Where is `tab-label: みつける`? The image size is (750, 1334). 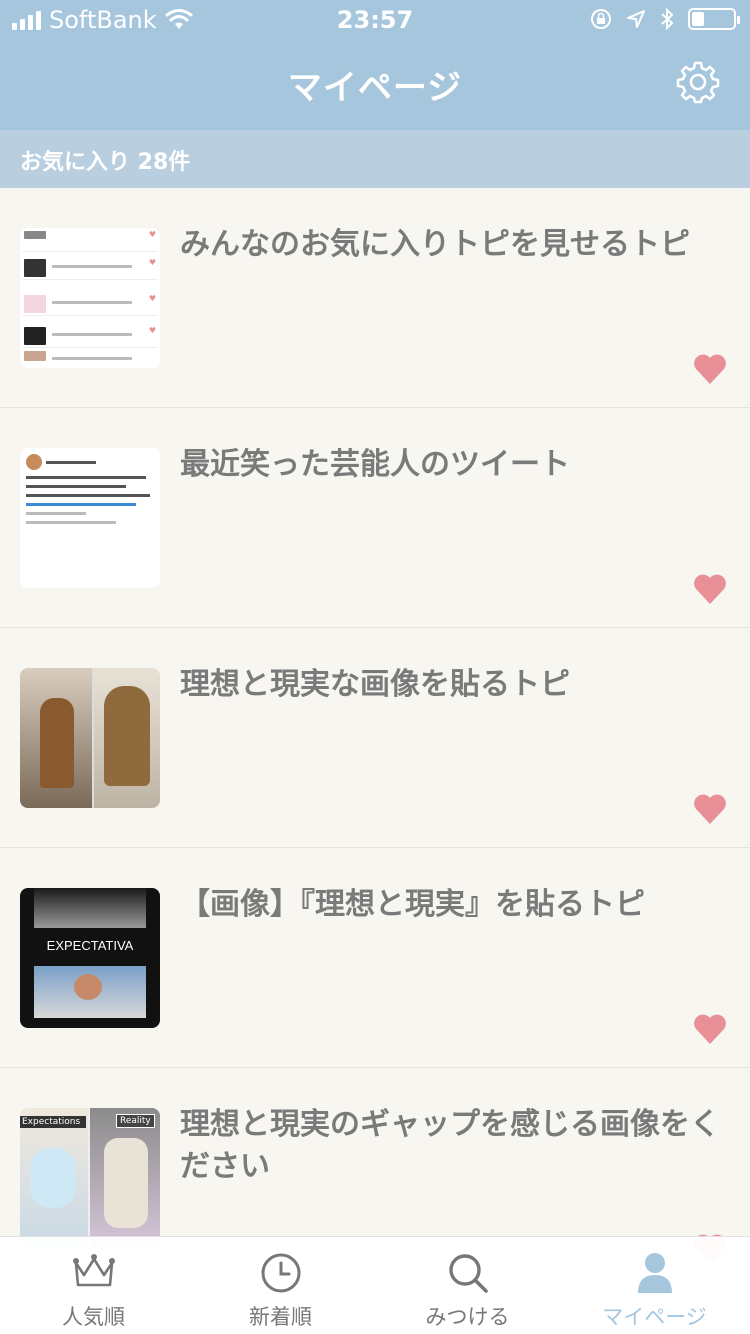
tab-label: みつける is located at coordinates (467, 1317).